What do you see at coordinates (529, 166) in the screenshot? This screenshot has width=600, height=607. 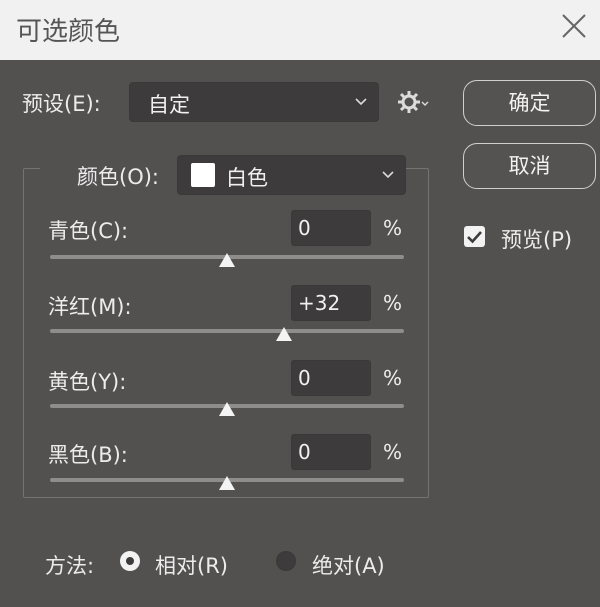 I see `cancel-button: 取消` at bounding box center [529, 166].